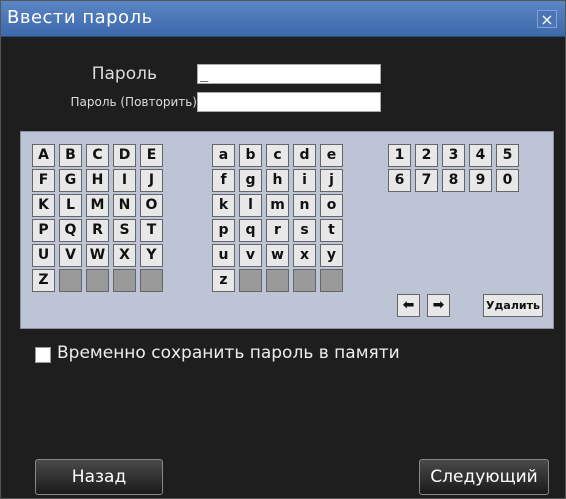 This screenshot has height=499, width=566. I want to click on key-d: d, so click(304, 155).